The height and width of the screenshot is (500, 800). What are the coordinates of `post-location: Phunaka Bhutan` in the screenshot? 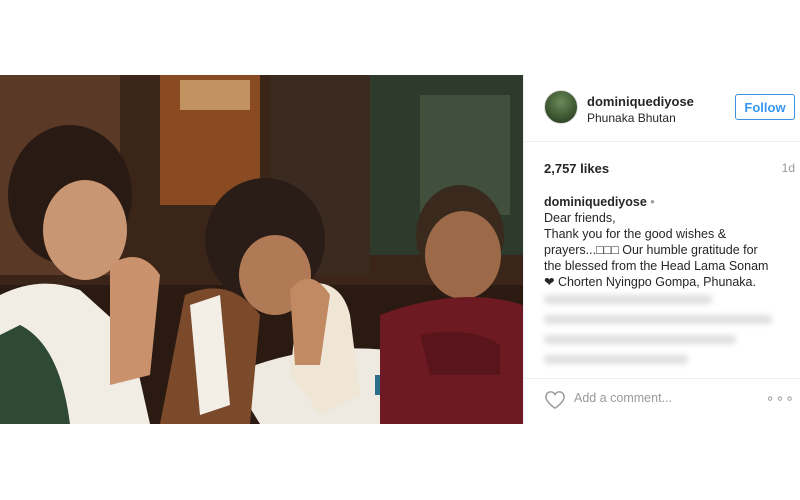 It's located at (631, 118).